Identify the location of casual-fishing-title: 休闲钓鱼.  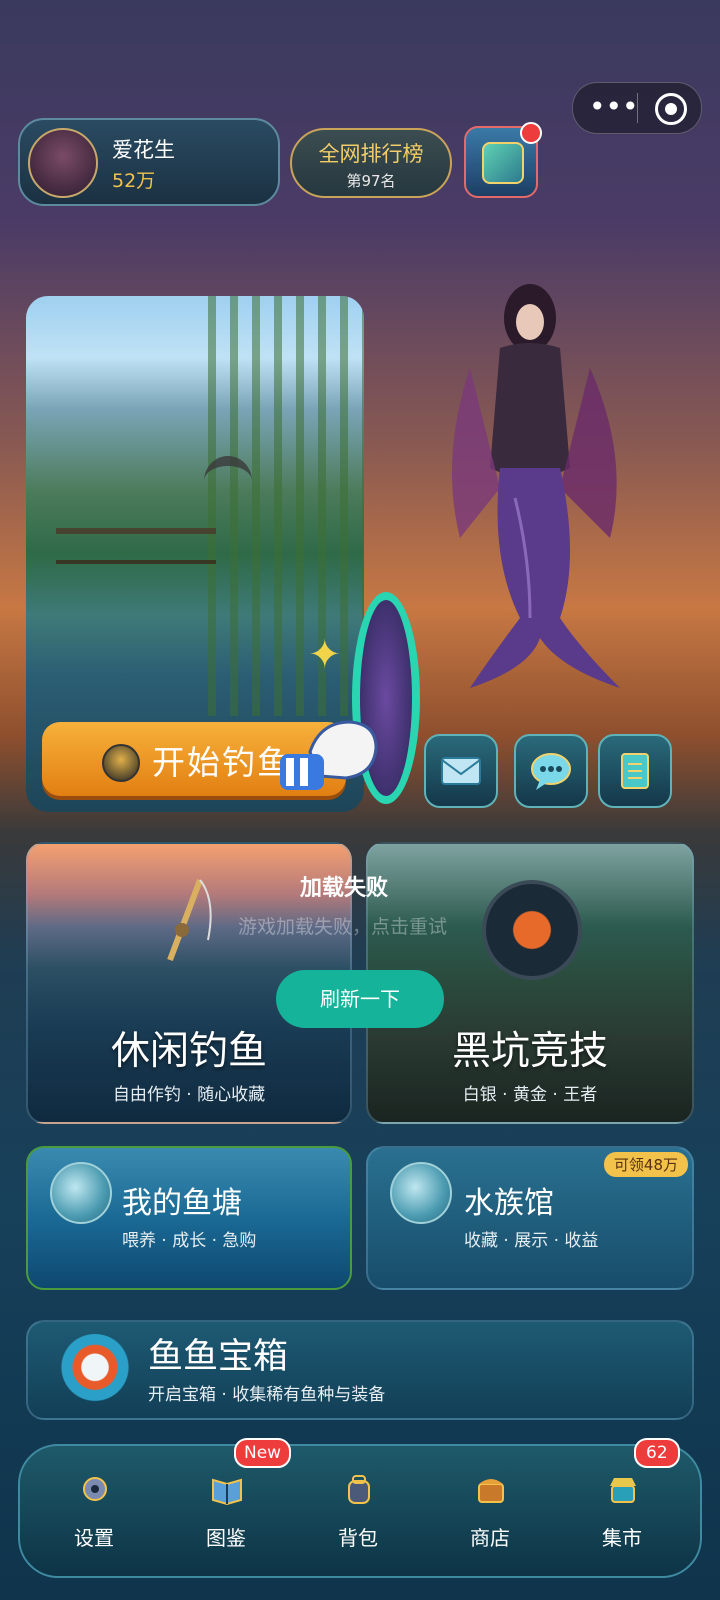
(188, 1051).